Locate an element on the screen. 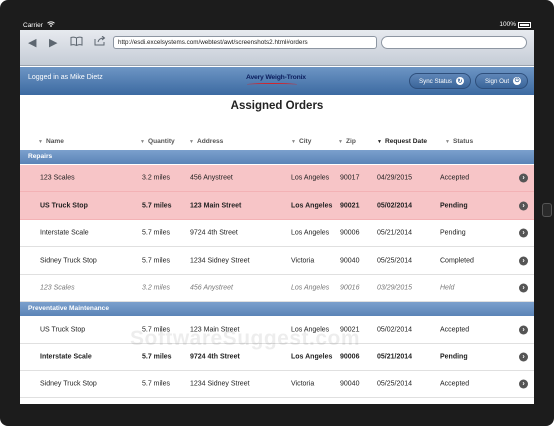 This screenshot has height=426, width=554. power-icon: ⏻ is located at coordinates (517, 81).